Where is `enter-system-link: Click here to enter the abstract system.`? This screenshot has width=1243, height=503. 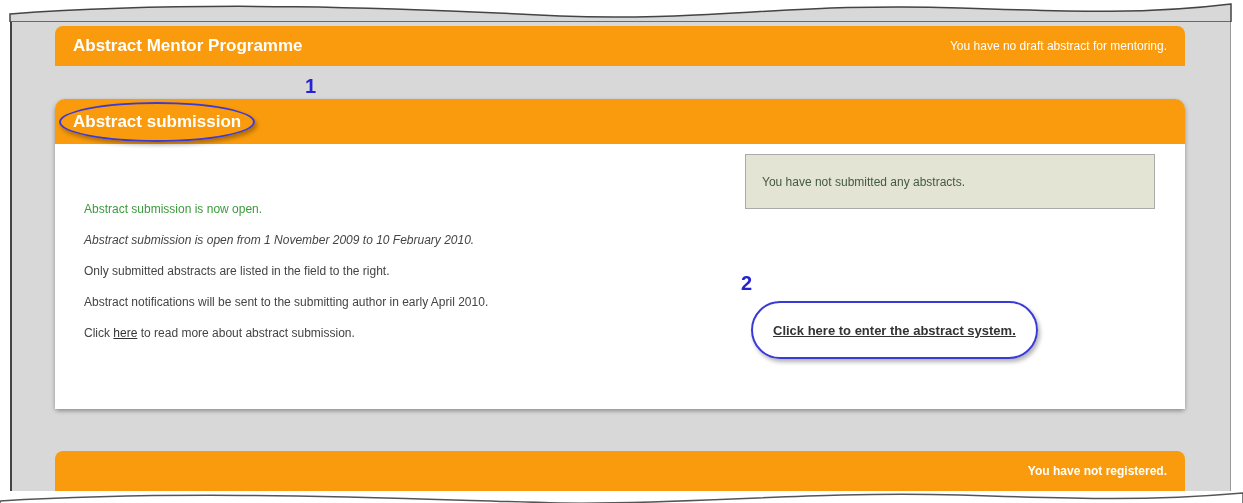
enter-system-link: Click here to enter the abstract system. is located at coordinates (894, 330).